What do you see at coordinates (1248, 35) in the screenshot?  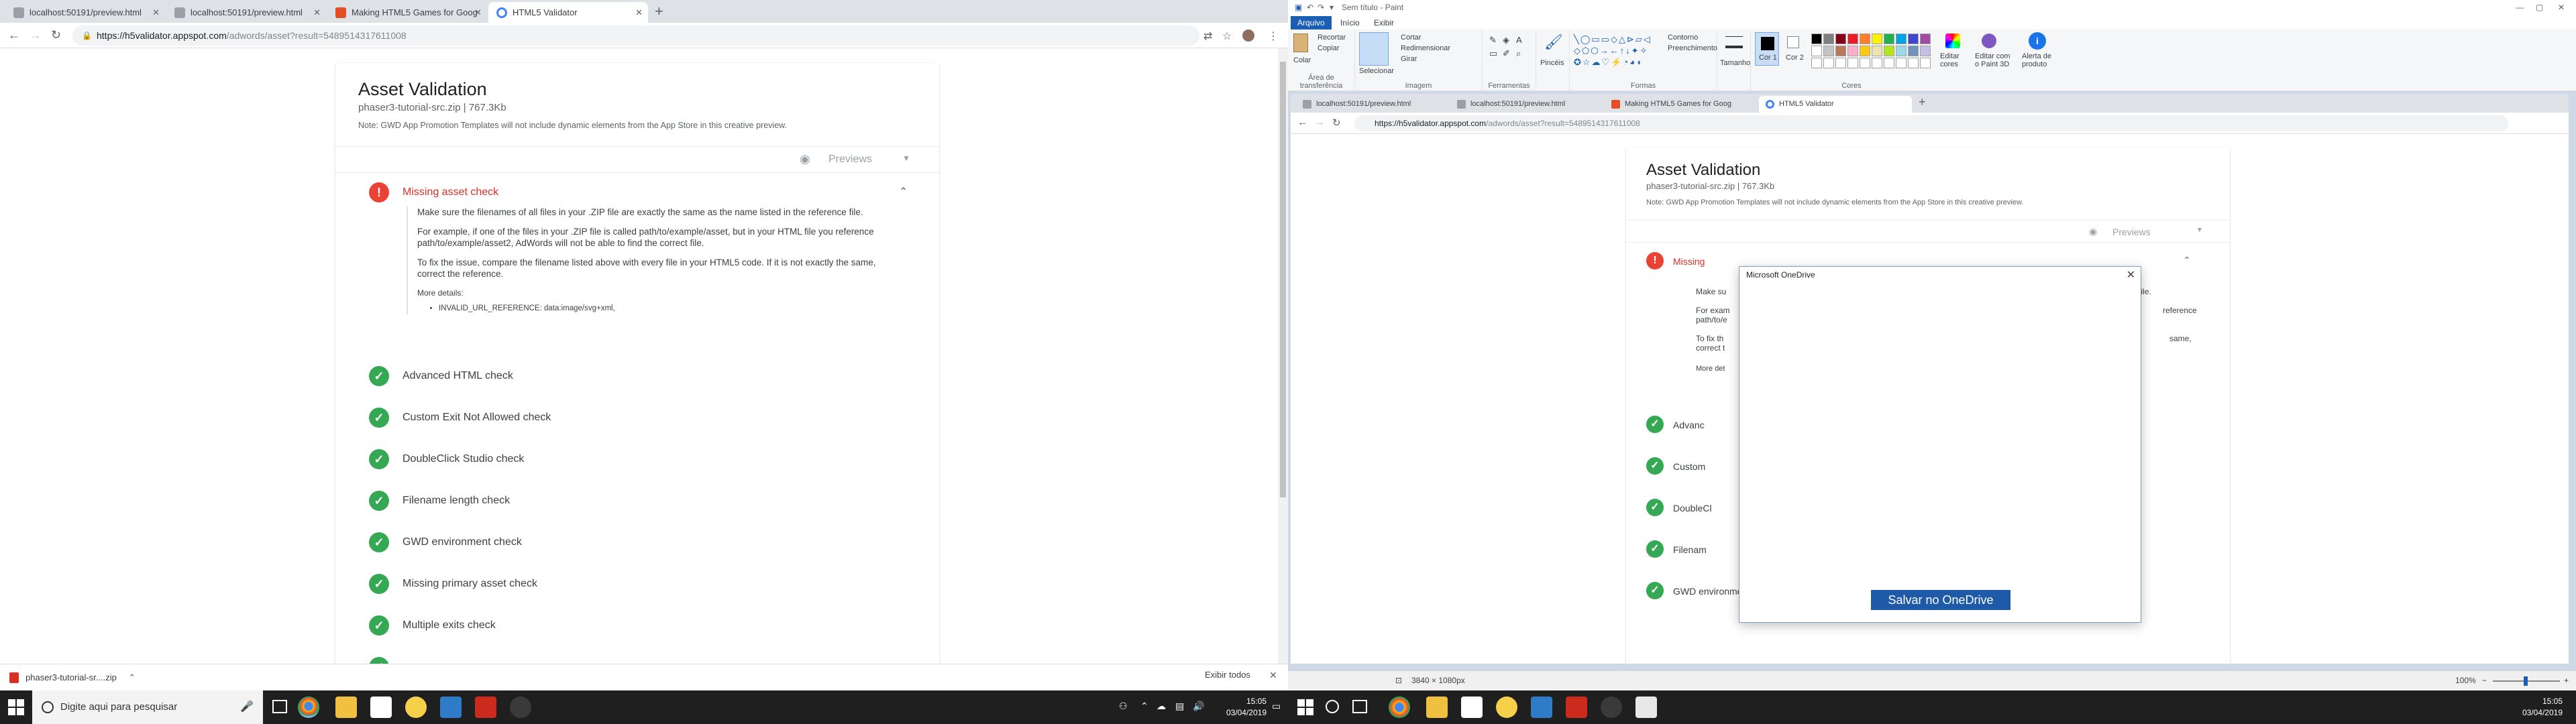 I see `avatar` at bounding box center [1248, 35].